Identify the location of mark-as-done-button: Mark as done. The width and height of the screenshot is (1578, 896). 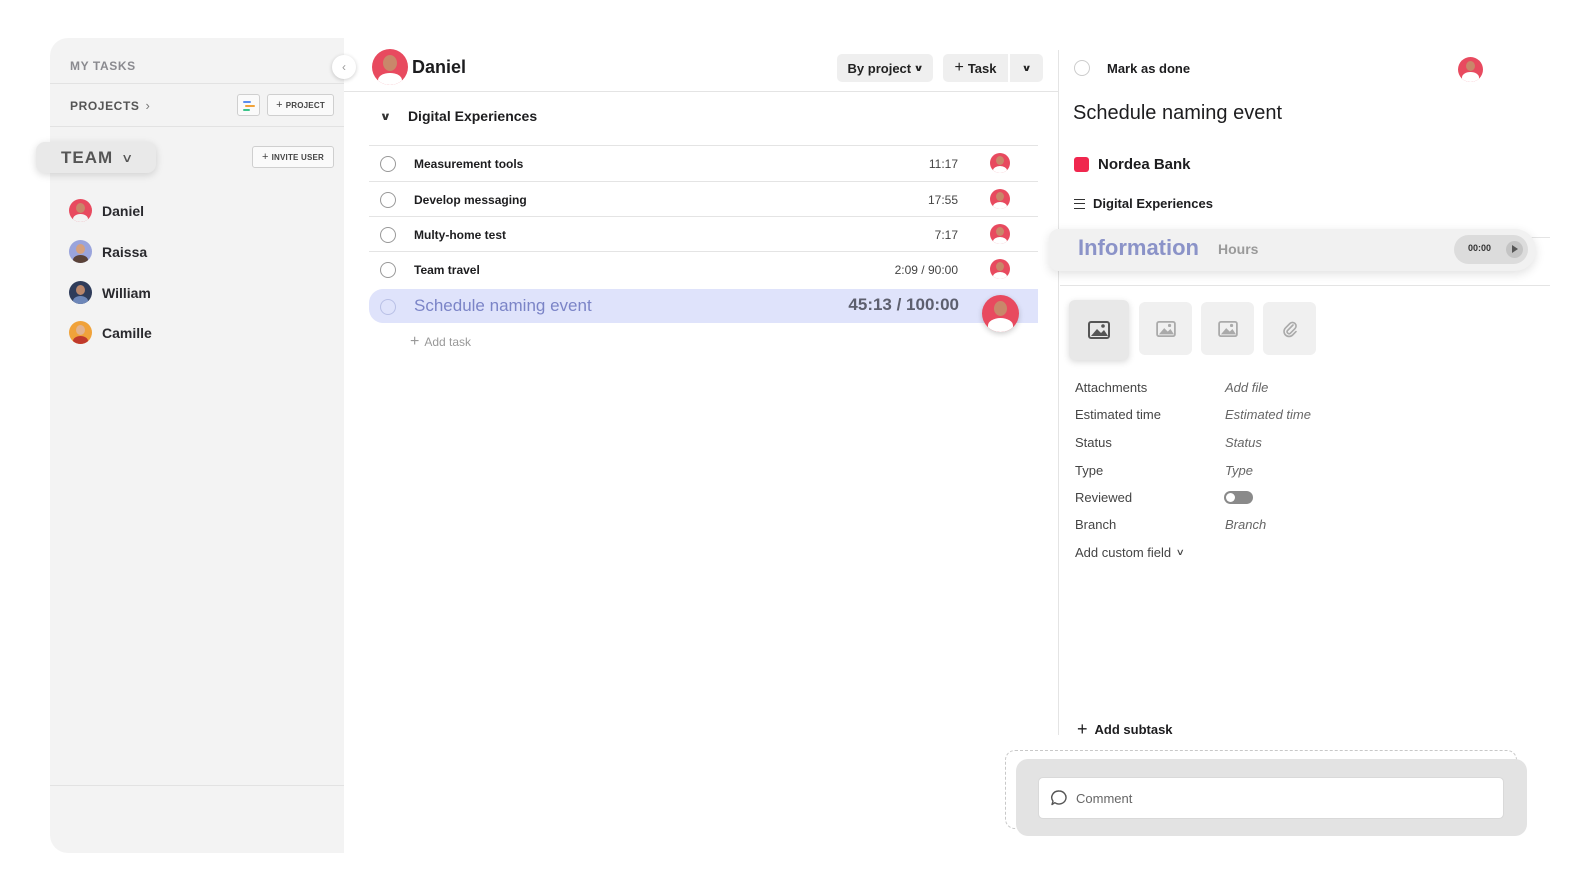
(1132, 68).